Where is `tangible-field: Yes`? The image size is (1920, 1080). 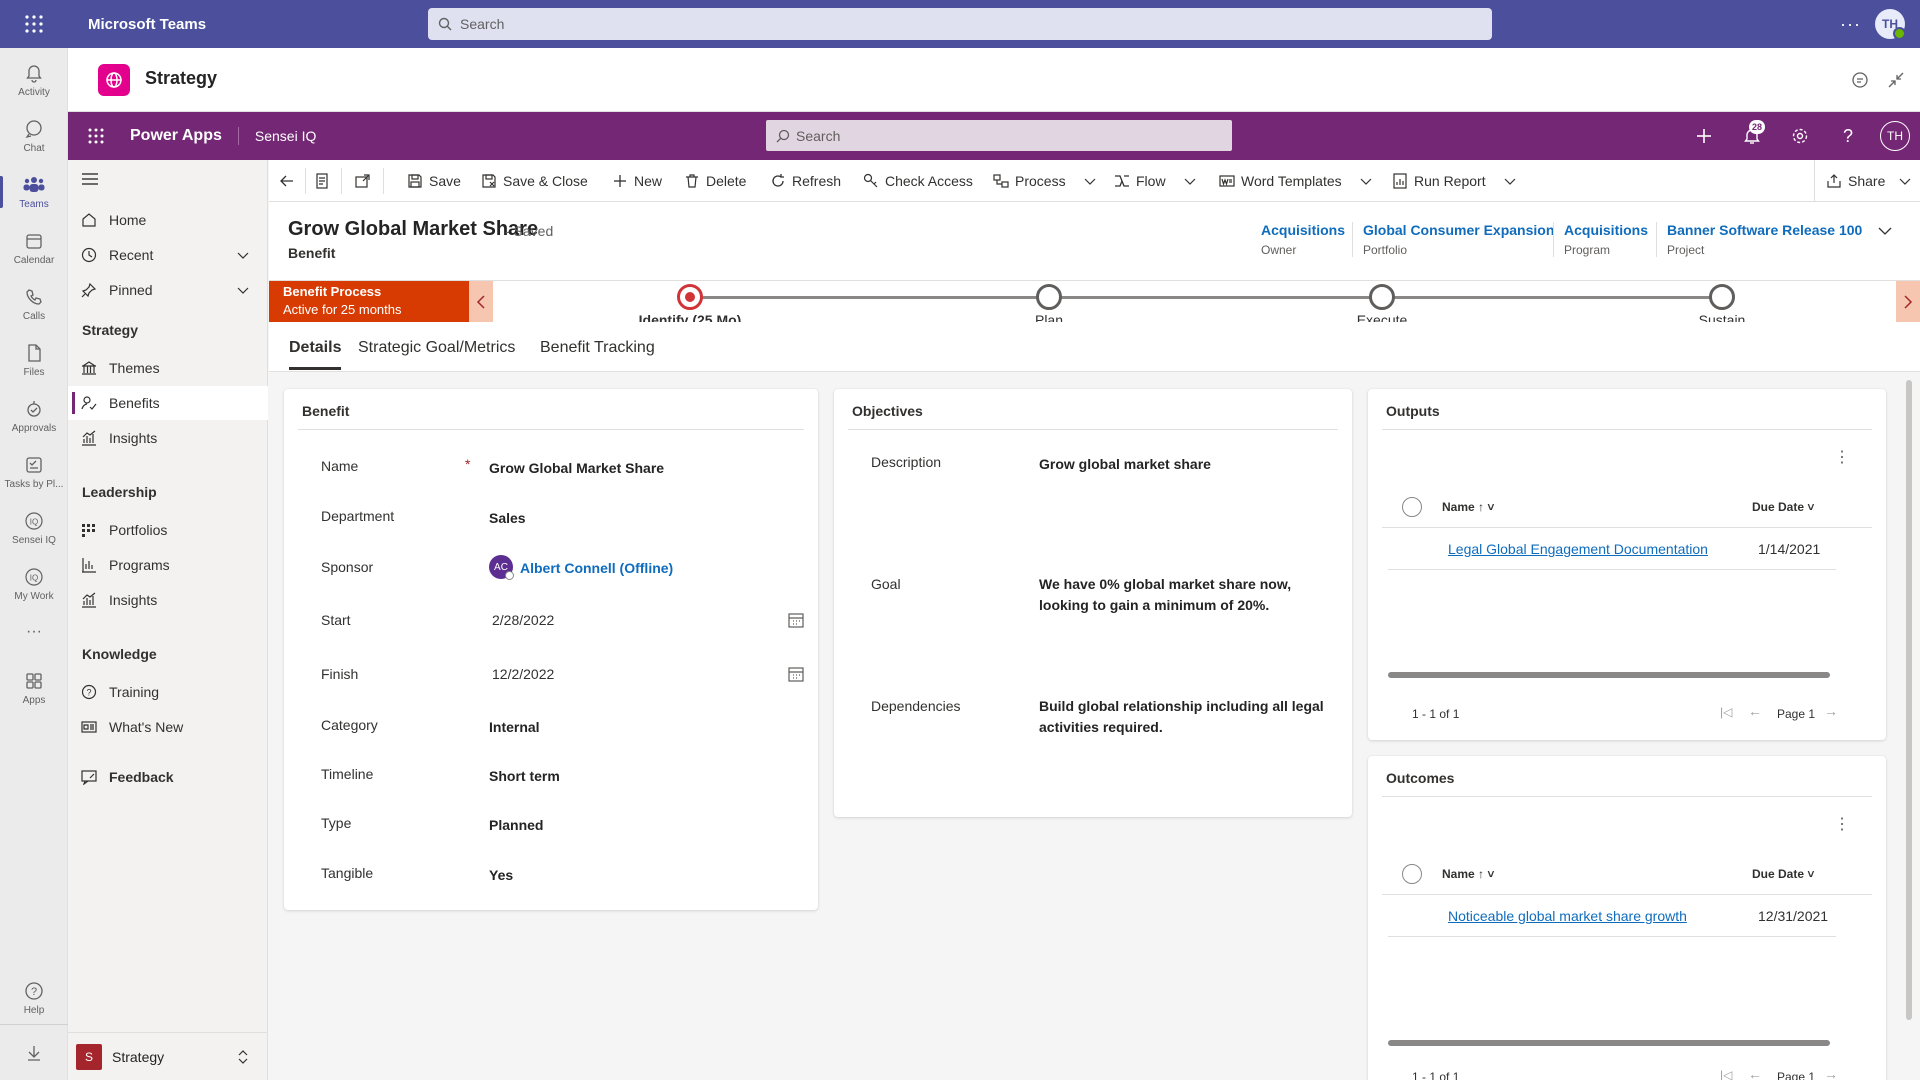
tangible-field: Yes is located at coordinates (501, 875).